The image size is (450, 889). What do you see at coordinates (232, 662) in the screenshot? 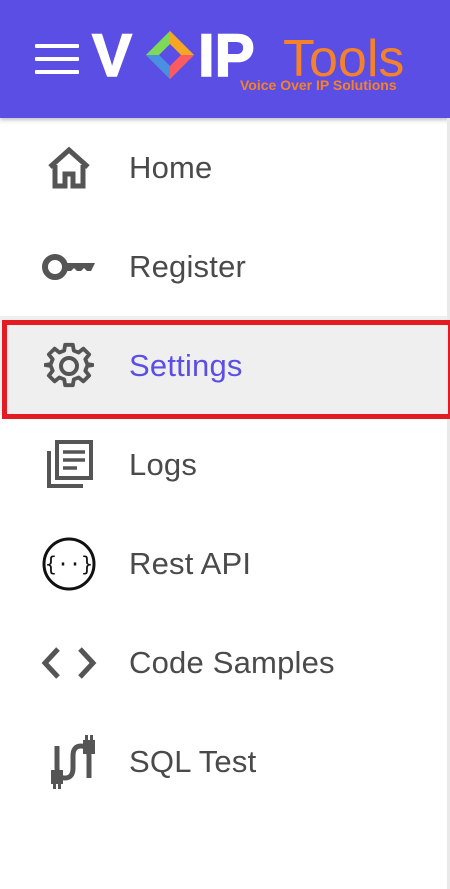
I see `sidebar-item-label: Code Samples` at bounding box center [232, 662].